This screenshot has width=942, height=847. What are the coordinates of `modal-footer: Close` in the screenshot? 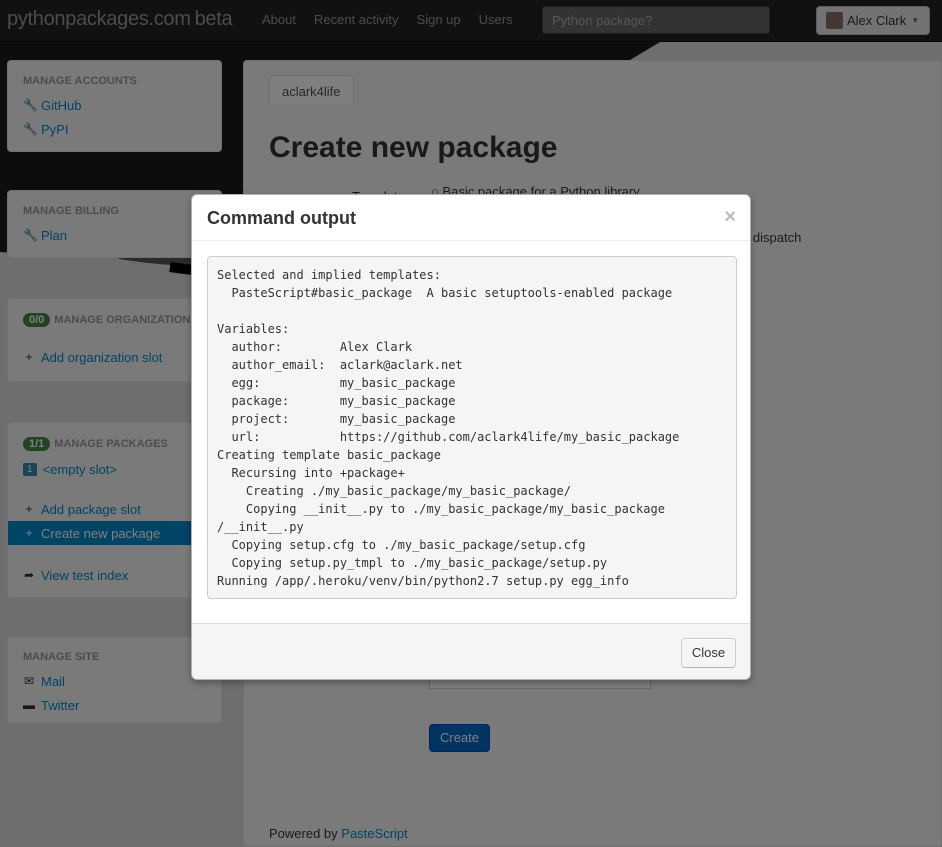 It's located at (471, 651).